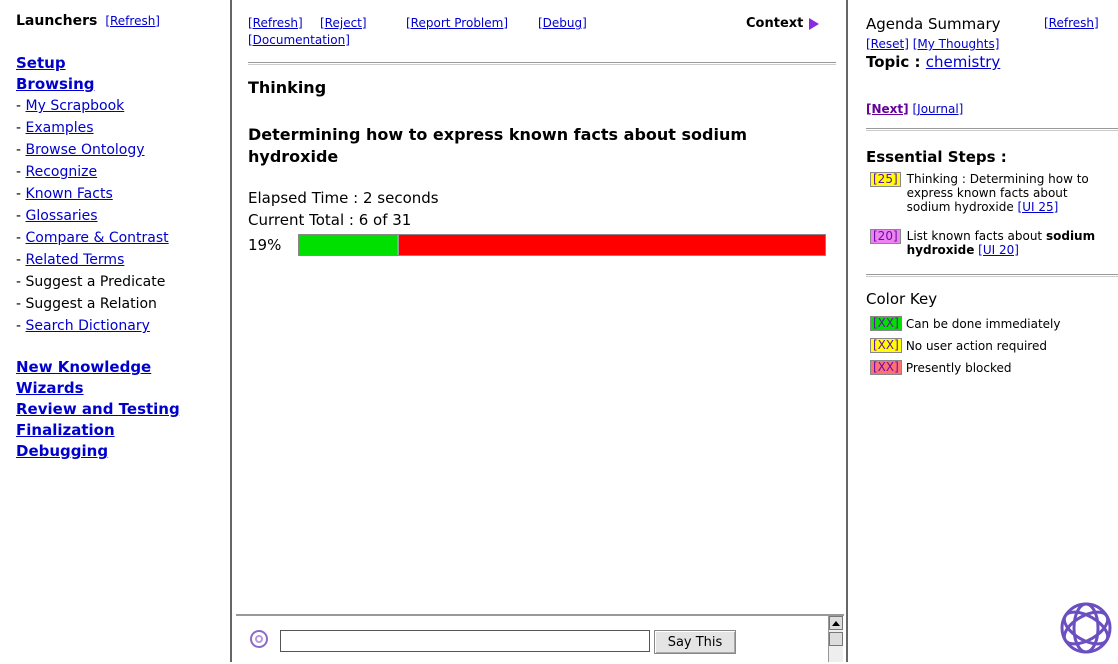 The height and width of the screenshot is (664, 1118). Describe the element at coordinates (695, 642) in the screenshot. I see `say-this-button: Say This` at that location.